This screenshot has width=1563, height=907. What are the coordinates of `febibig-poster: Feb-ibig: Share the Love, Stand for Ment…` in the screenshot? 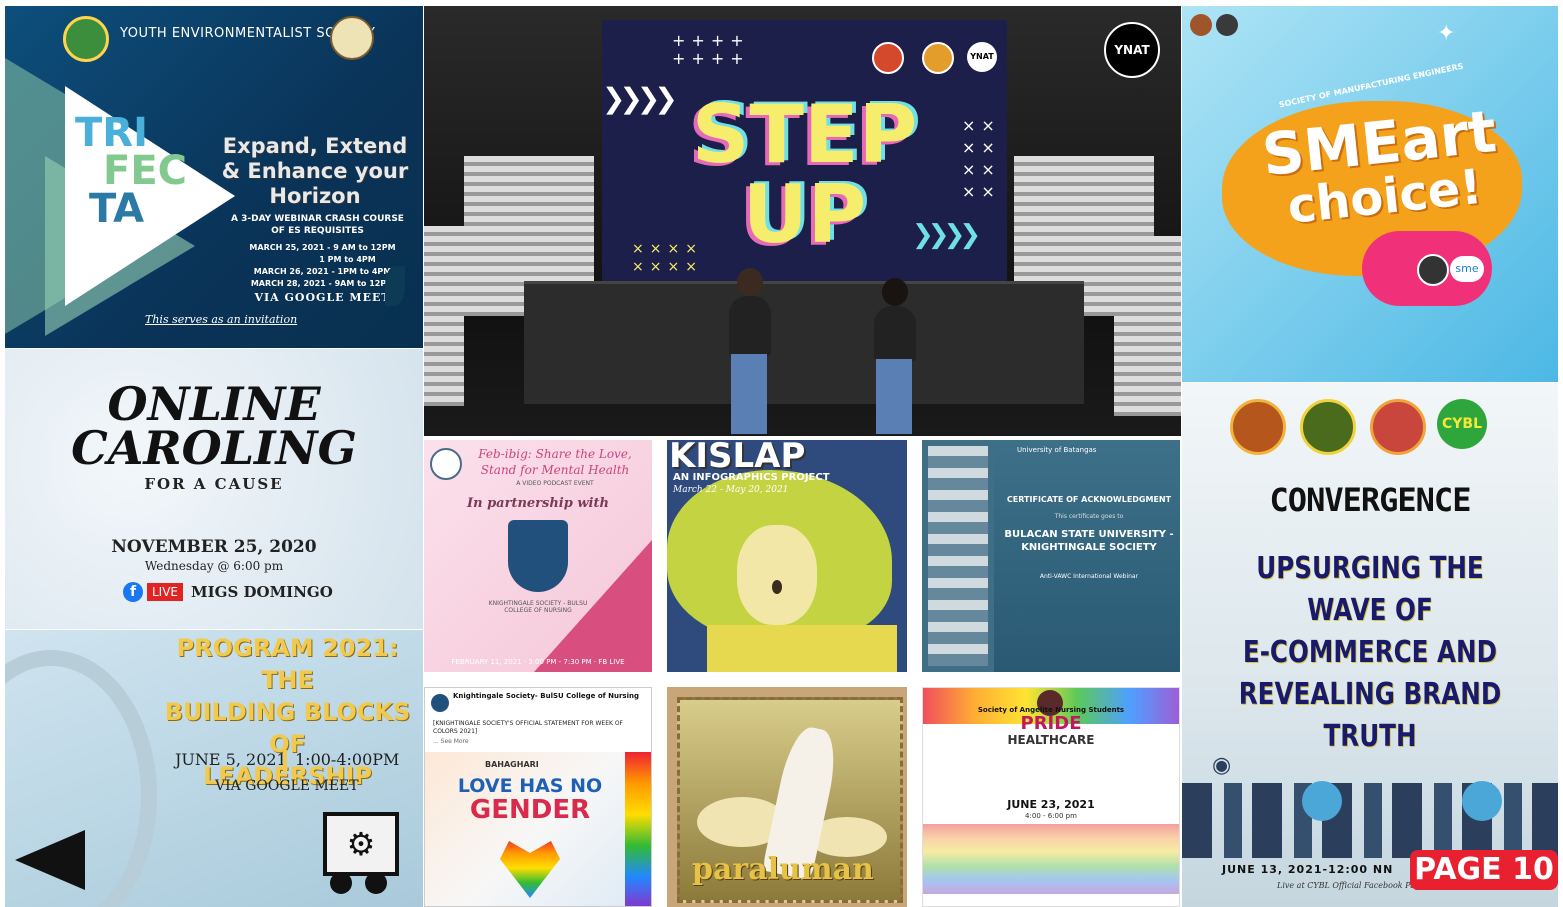 It's located at (538, 556).